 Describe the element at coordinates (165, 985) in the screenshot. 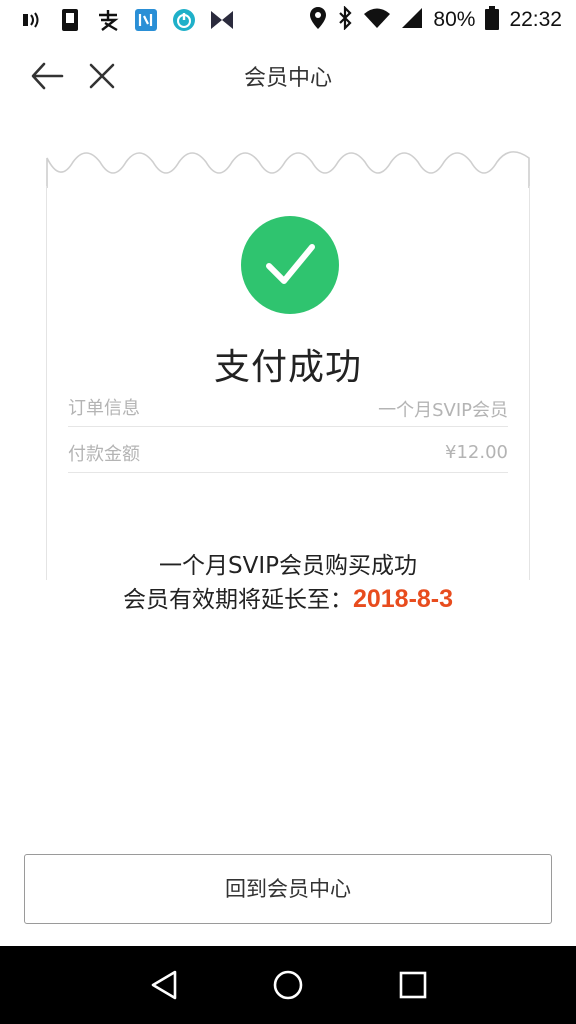

I see `nav-back-triangle-icon` at that location.